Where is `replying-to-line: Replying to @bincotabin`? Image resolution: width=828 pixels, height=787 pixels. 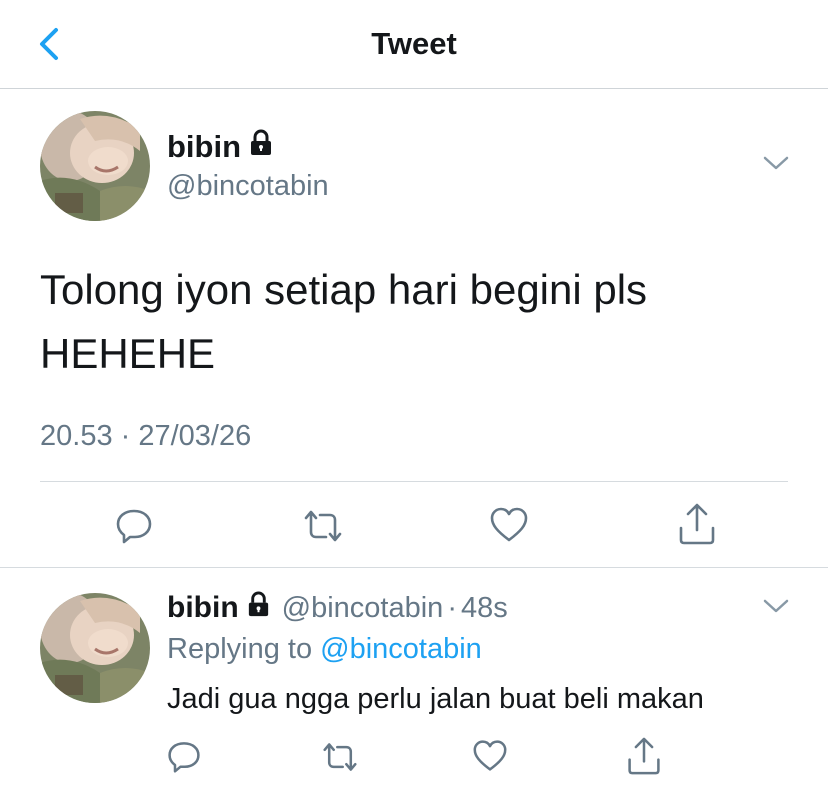
replying-to-line: Replying to @bincotabin is located at coordinates (324, 649).